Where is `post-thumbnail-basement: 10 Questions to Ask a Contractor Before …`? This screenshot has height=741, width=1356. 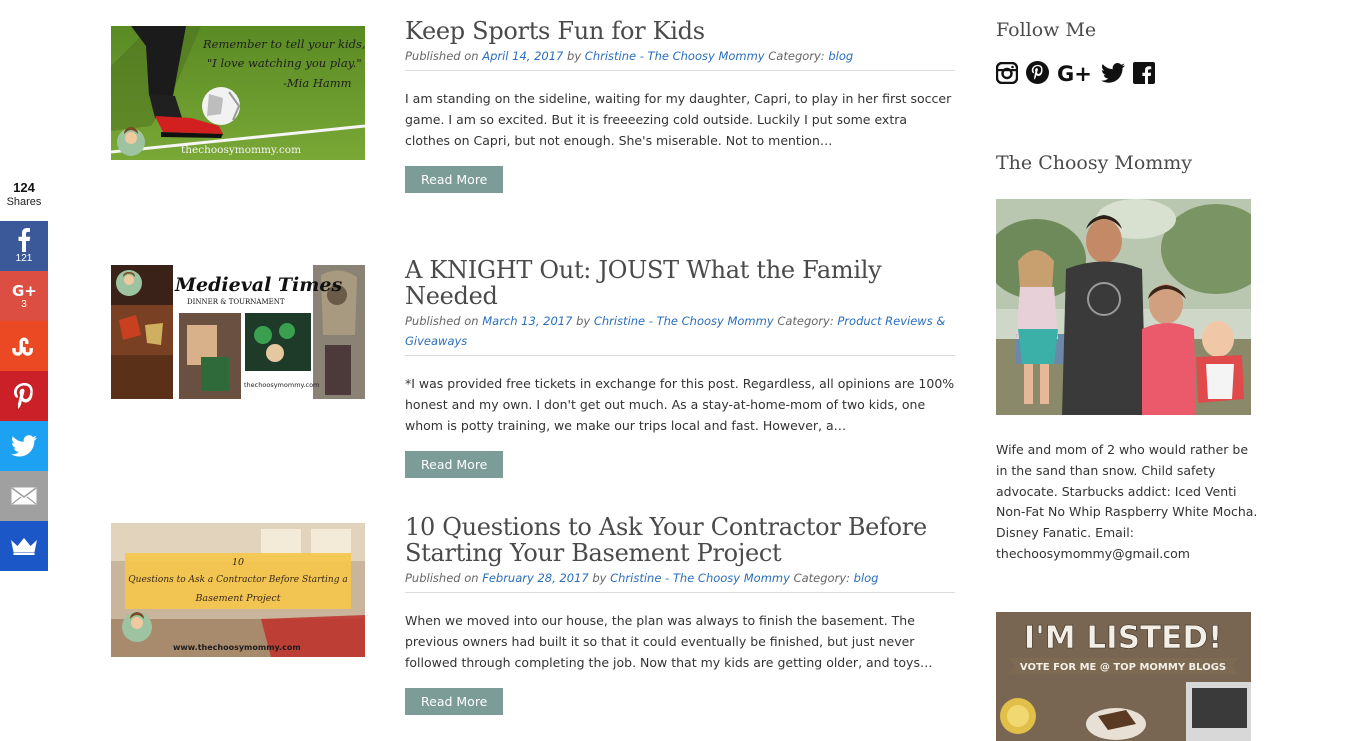
post-thumbnail-basement: 10 Questions to Ask a Contractor Before … is located at coordinates (238, 590).